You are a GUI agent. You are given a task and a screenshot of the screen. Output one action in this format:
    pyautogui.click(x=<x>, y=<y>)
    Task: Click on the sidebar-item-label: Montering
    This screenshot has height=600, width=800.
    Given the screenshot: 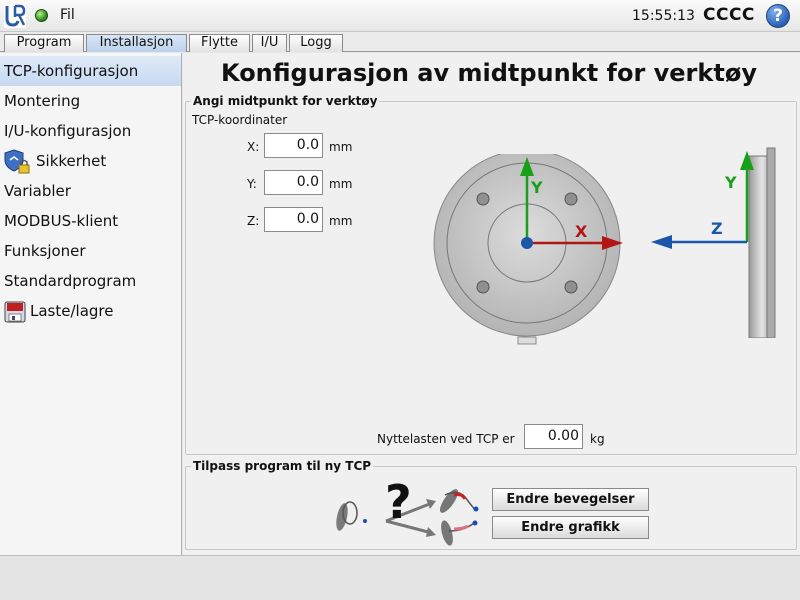 What is the action you would take?
    pyautogui.click(x=42, y=101)
    